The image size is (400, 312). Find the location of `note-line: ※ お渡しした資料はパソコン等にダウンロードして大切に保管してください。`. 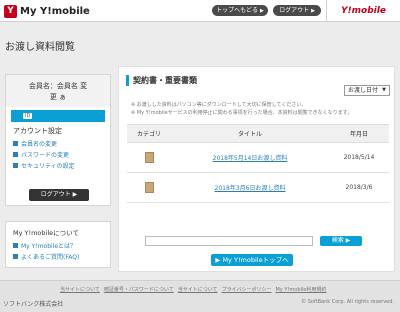

note-line: ※ お渡しした資料はパソコン等にダウンロードして大切に保管してください。 is located at coordinates (219, 105).